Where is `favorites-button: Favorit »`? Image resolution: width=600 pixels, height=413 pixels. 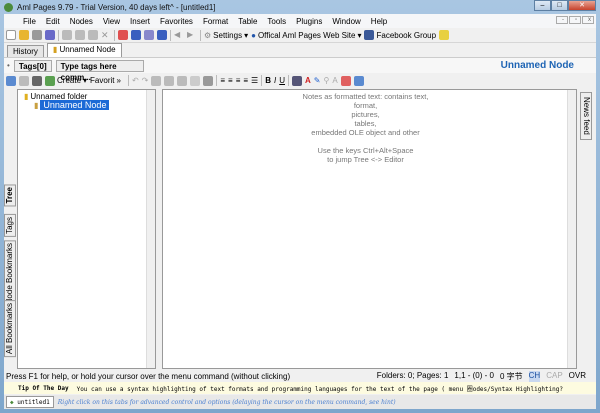 favorites-button: Favorit » is located at coordinates (105, 80).